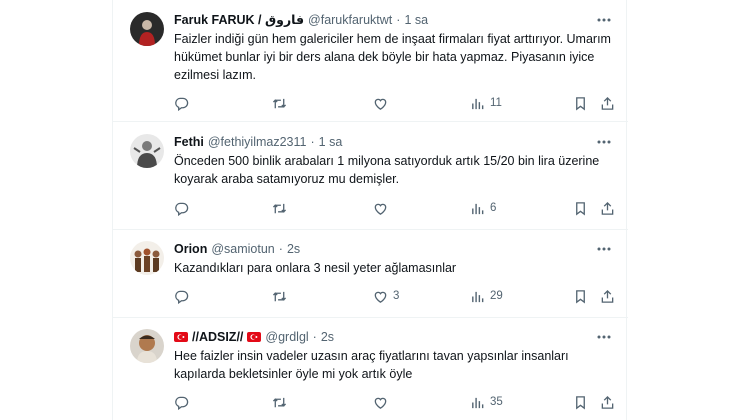 This screenshot has width=730, height=420. I want to click on user-handle: @samiotun, so click(242, 249).